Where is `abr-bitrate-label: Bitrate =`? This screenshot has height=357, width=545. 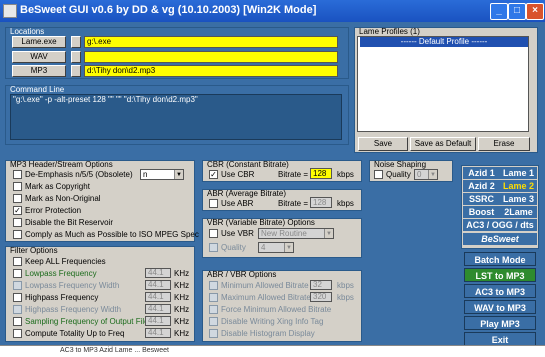
abr-bitrate-label: Bitrate = is located at coordinates (293, 203).